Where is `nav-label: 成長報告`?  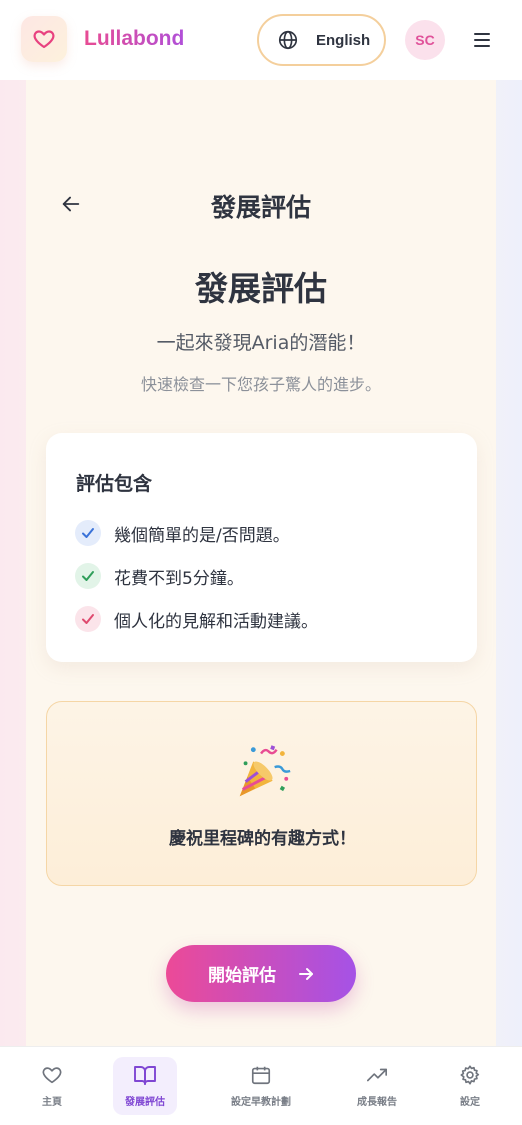
nav-label: 成長報告 is located at coordinates (377, 1102).